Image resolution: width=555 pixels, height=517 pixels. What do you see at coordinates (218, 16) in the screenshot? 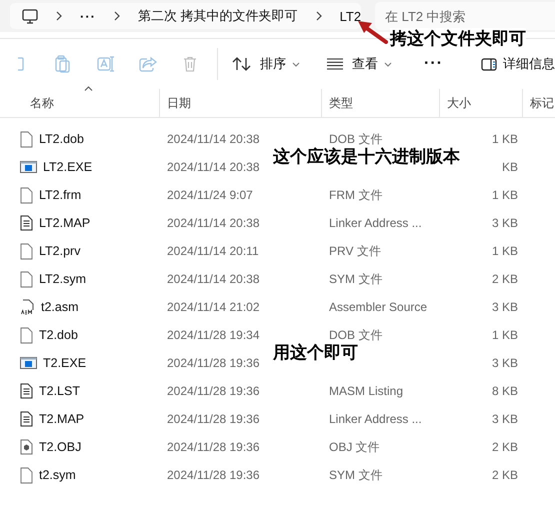
I see `breadcrumb: 第二次 拷其中的文件夹即可` at bounding box center [218, 16].